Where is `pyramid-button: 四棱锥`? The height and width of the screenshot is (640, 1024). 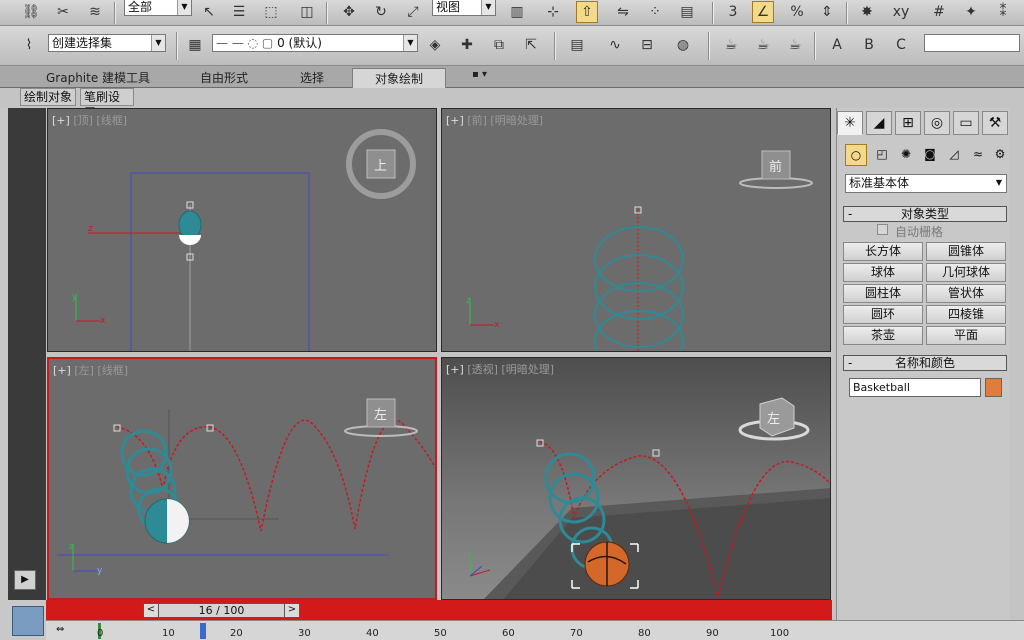 pyramid-button: 四棱锥 is located at coordinates (966, 314).